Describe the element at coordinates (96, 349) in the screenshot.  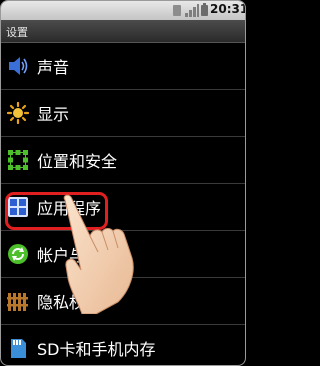
I see `settings-item-label: SD卡和手机内存` at that location.